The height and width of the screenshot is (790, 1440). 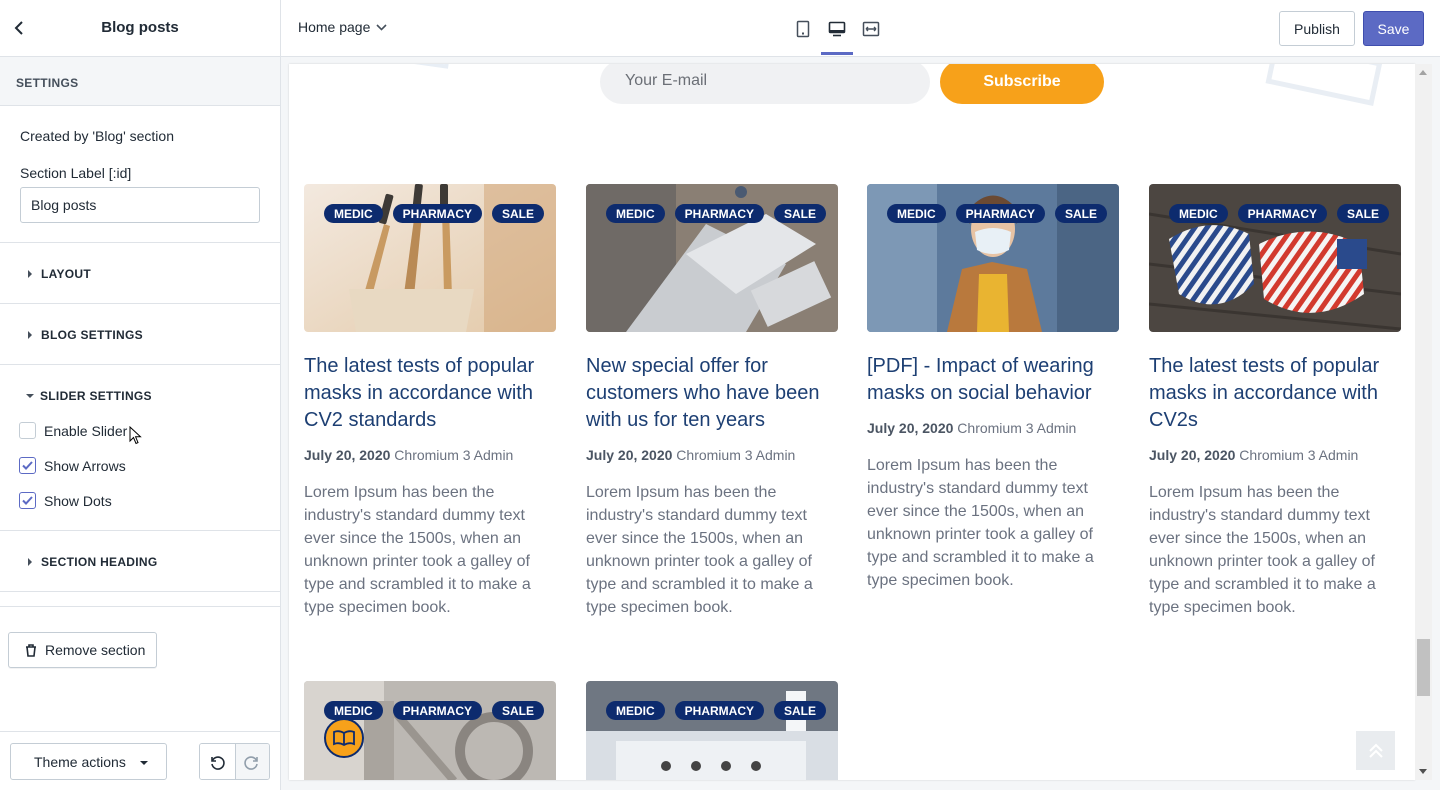 I want to click on settings-heading: SETTINGS, so click(x=140, y=81).